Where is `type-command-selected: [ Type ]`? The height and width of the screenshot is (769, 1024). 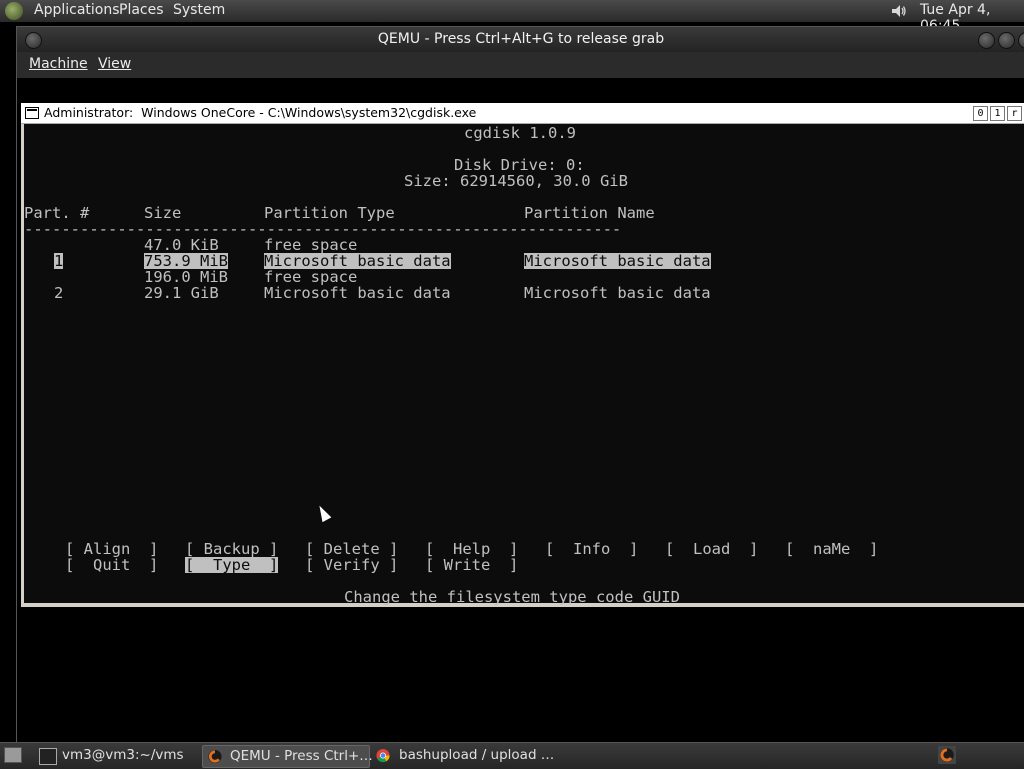 type-command-selected: [ Type ] is located at coordinates (232, 565).